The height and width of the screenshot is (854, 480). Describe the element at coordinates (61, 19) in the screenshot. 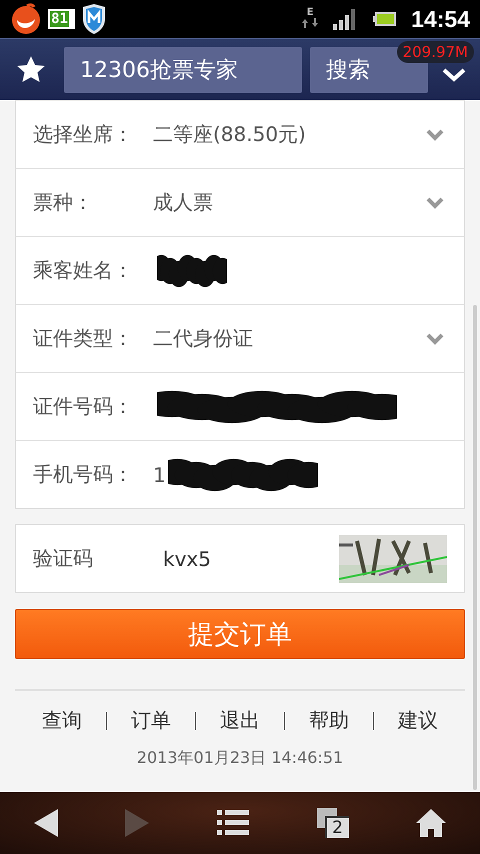

I see `battery-level-icon: 81` at that location.